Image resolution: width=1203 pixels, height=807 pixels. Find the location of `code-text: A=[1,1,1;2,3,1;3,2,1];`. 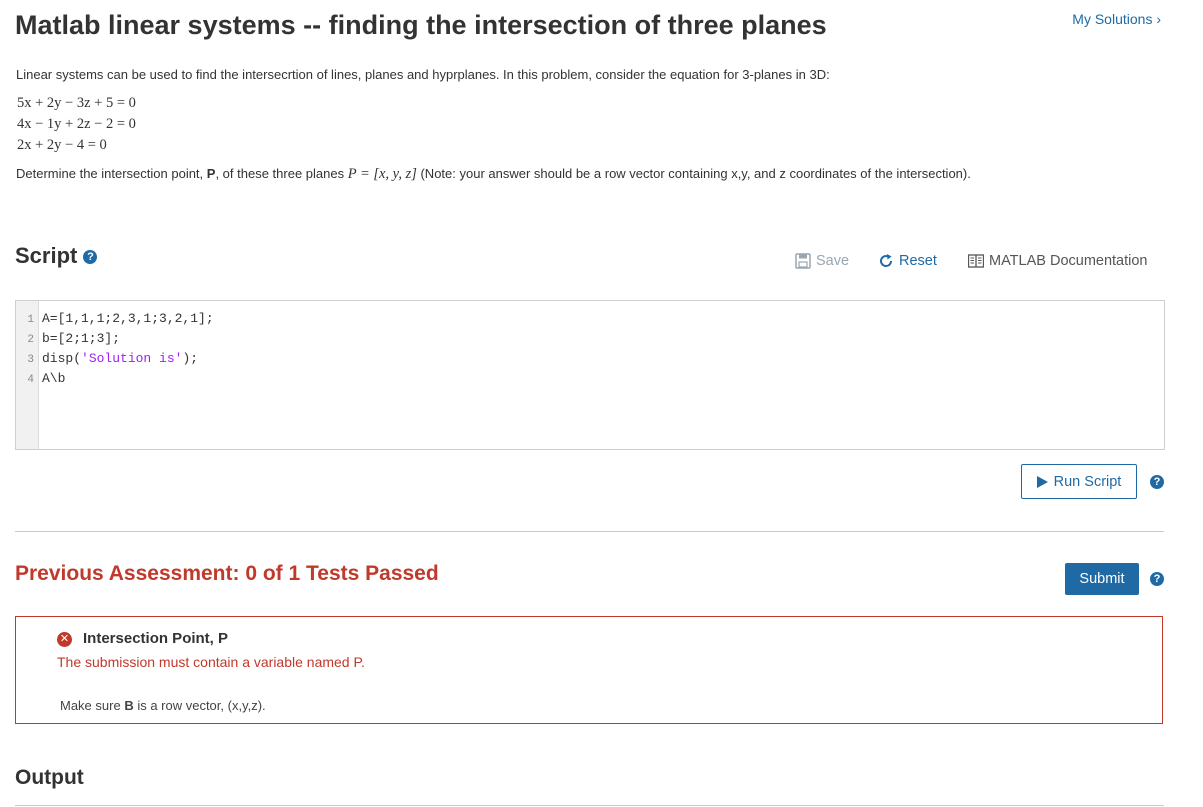

code-text: A=[1,1,1;2,3,1;3,2,1]; is located at coordinates (128, 318).